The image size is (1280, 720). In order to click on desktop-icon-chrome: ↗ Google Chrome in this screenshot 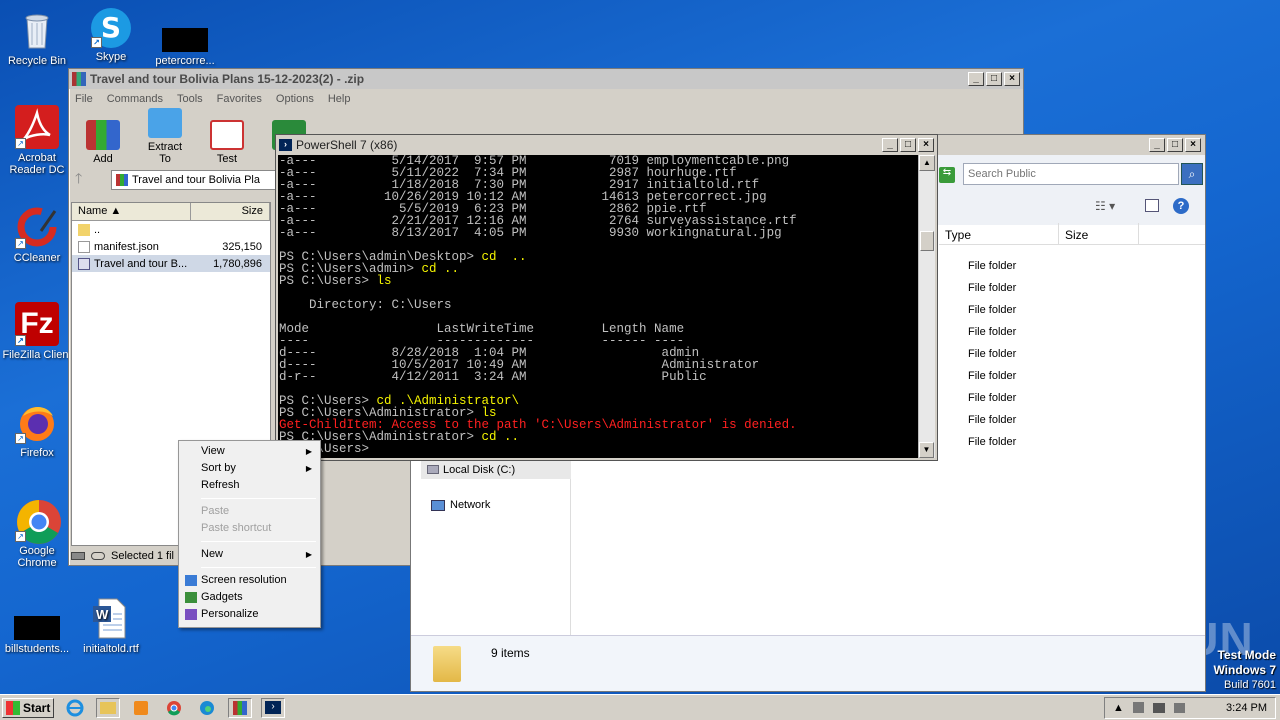, I will do `click(37, 533)`.